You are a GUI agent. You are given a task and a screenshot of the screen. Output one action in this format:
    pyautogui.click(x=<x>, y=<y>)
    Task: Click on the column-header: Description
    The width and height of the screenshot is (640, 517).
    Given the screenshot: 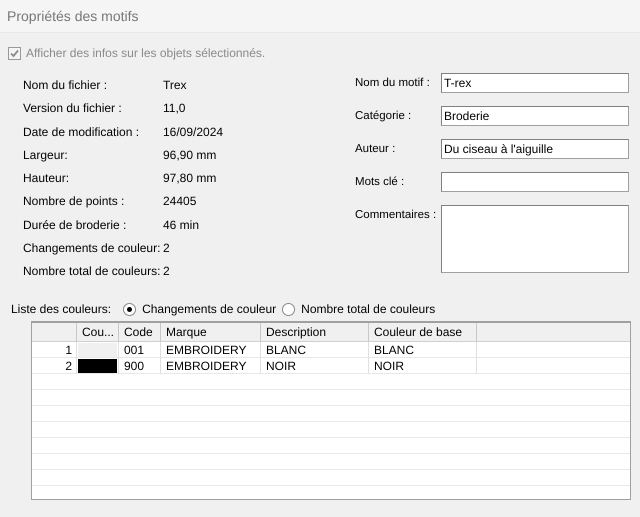 What is the action you would take?
    pyautogui.click(x=315, y=332)
    